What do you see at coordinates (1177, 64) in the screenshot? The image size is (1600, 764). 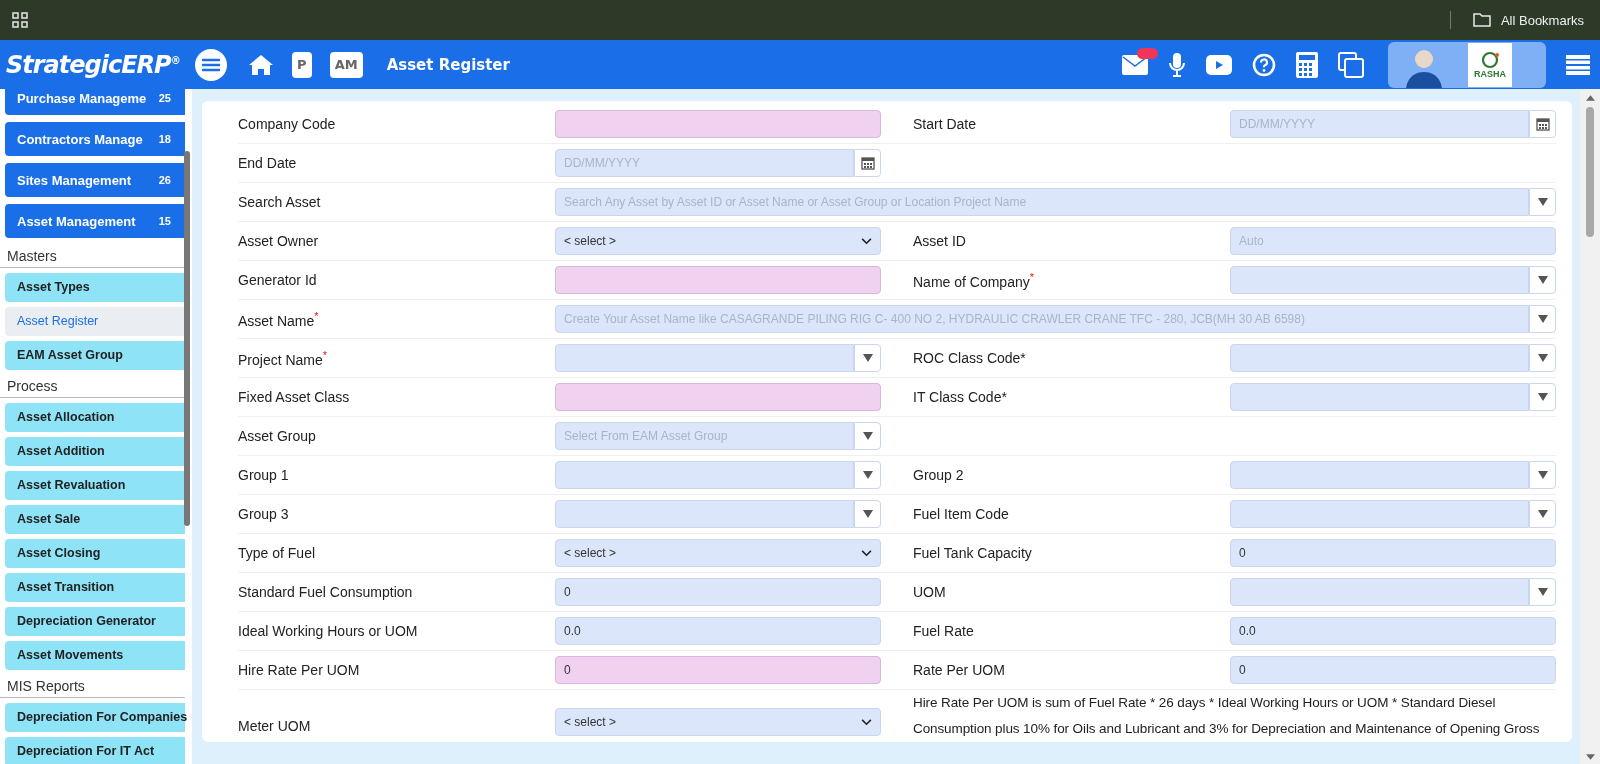 I see `microphone-icon` at bounding box center [1177, 64].